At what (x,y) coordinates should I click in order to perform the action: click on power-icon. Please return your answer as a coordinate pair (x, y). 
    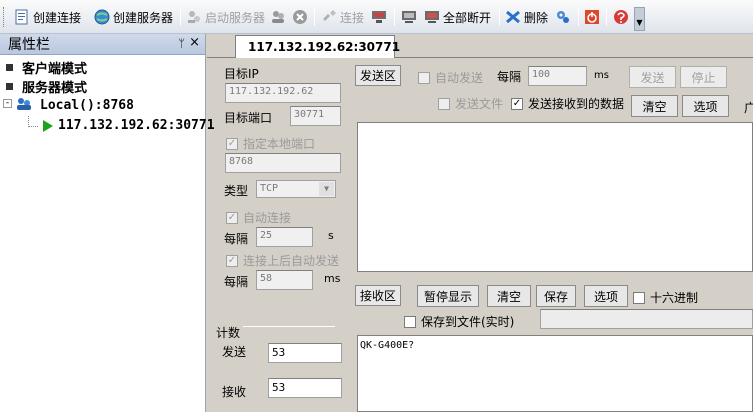
    Looking at the image, I should click on (592, 17).